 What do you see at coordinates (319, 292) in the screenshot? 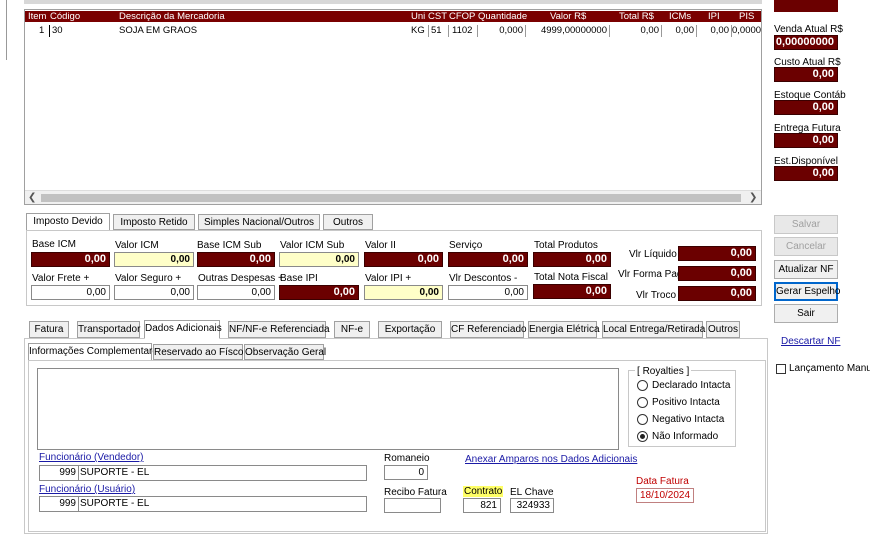
I see `base-ipi-value: 0,00` at bounding box center [319, 292].